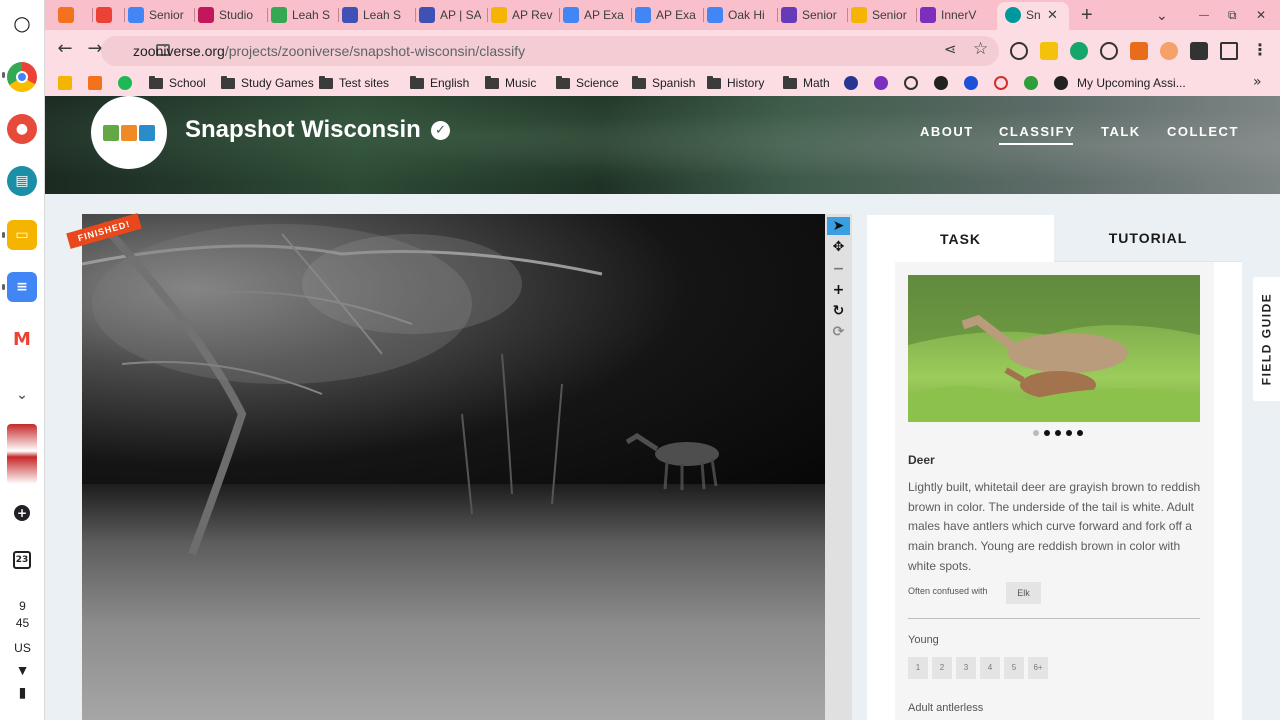 The image size is (1280, 720). I want to click on bookmark-folder: English, so click(439, 83).